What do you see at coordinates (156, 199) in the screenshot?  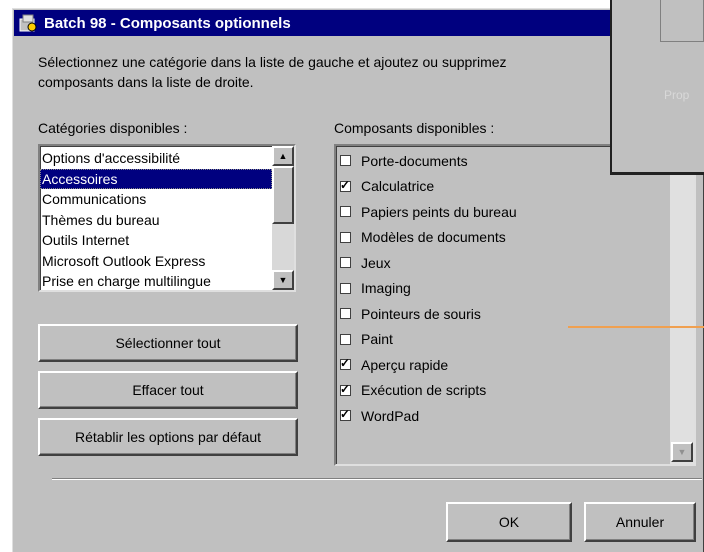 I see `category-item: Communications` at bounding box center [156, 199].